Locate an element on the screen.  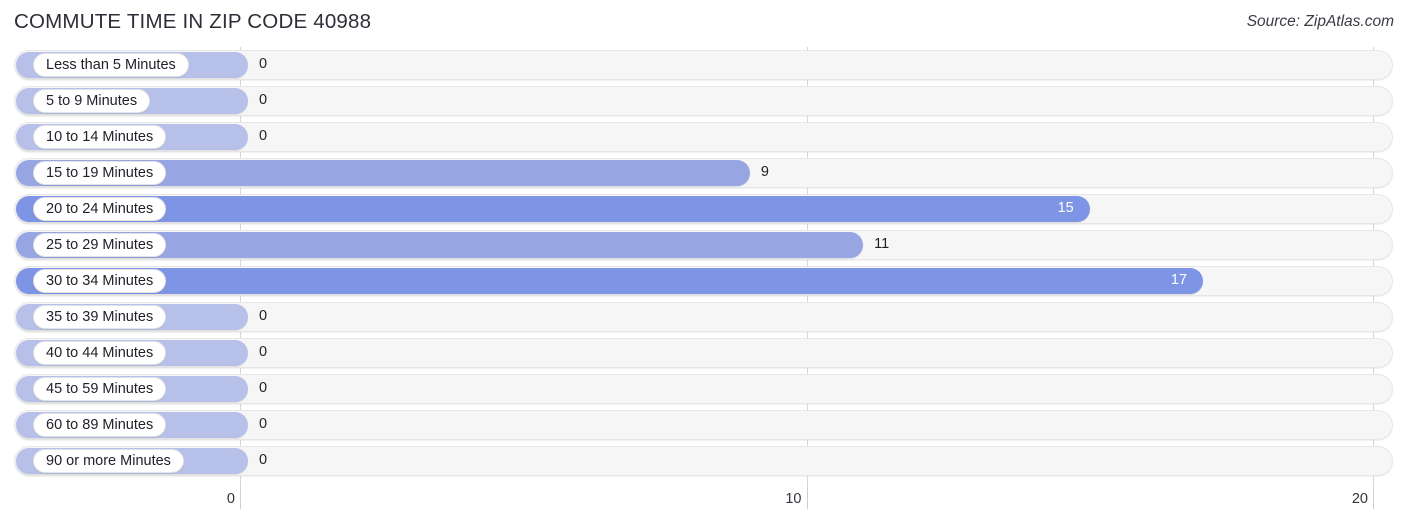
chart-row: 40 to 44 Minutes 0 is located at coordinates (703, 353).